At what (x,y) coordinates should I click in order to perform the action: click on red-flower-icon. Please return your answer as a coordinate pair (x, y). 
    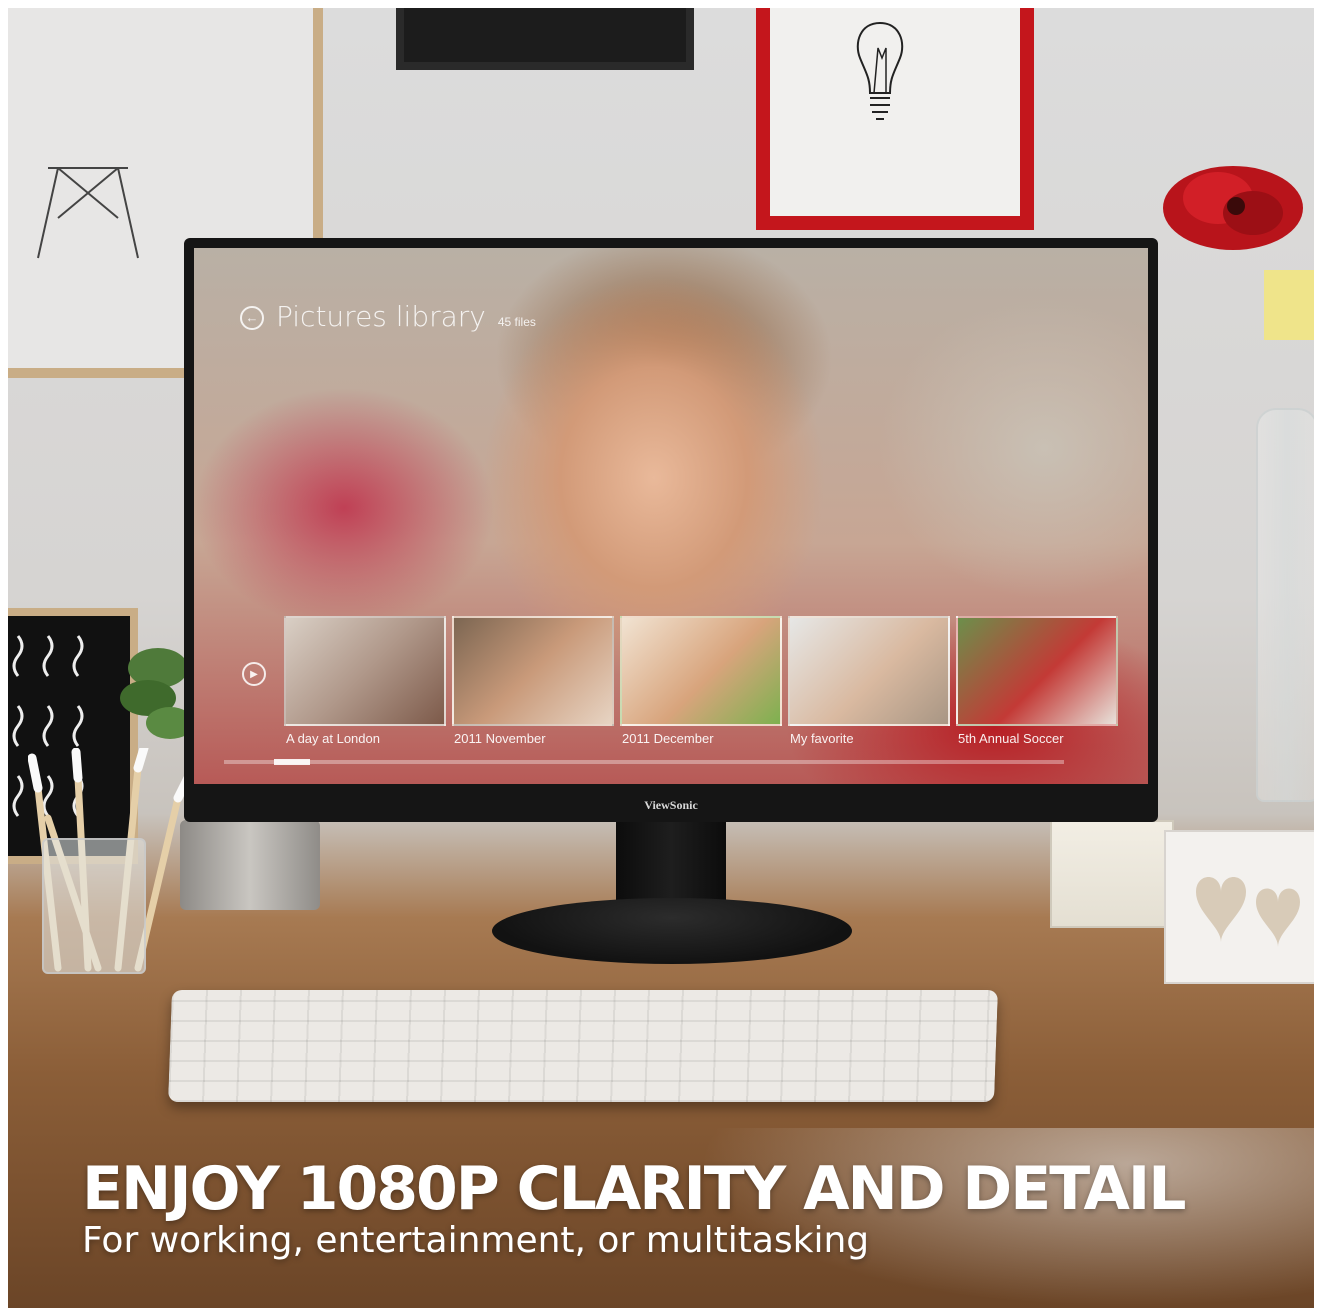
    Looking at the image, I should click on (1233, 208).